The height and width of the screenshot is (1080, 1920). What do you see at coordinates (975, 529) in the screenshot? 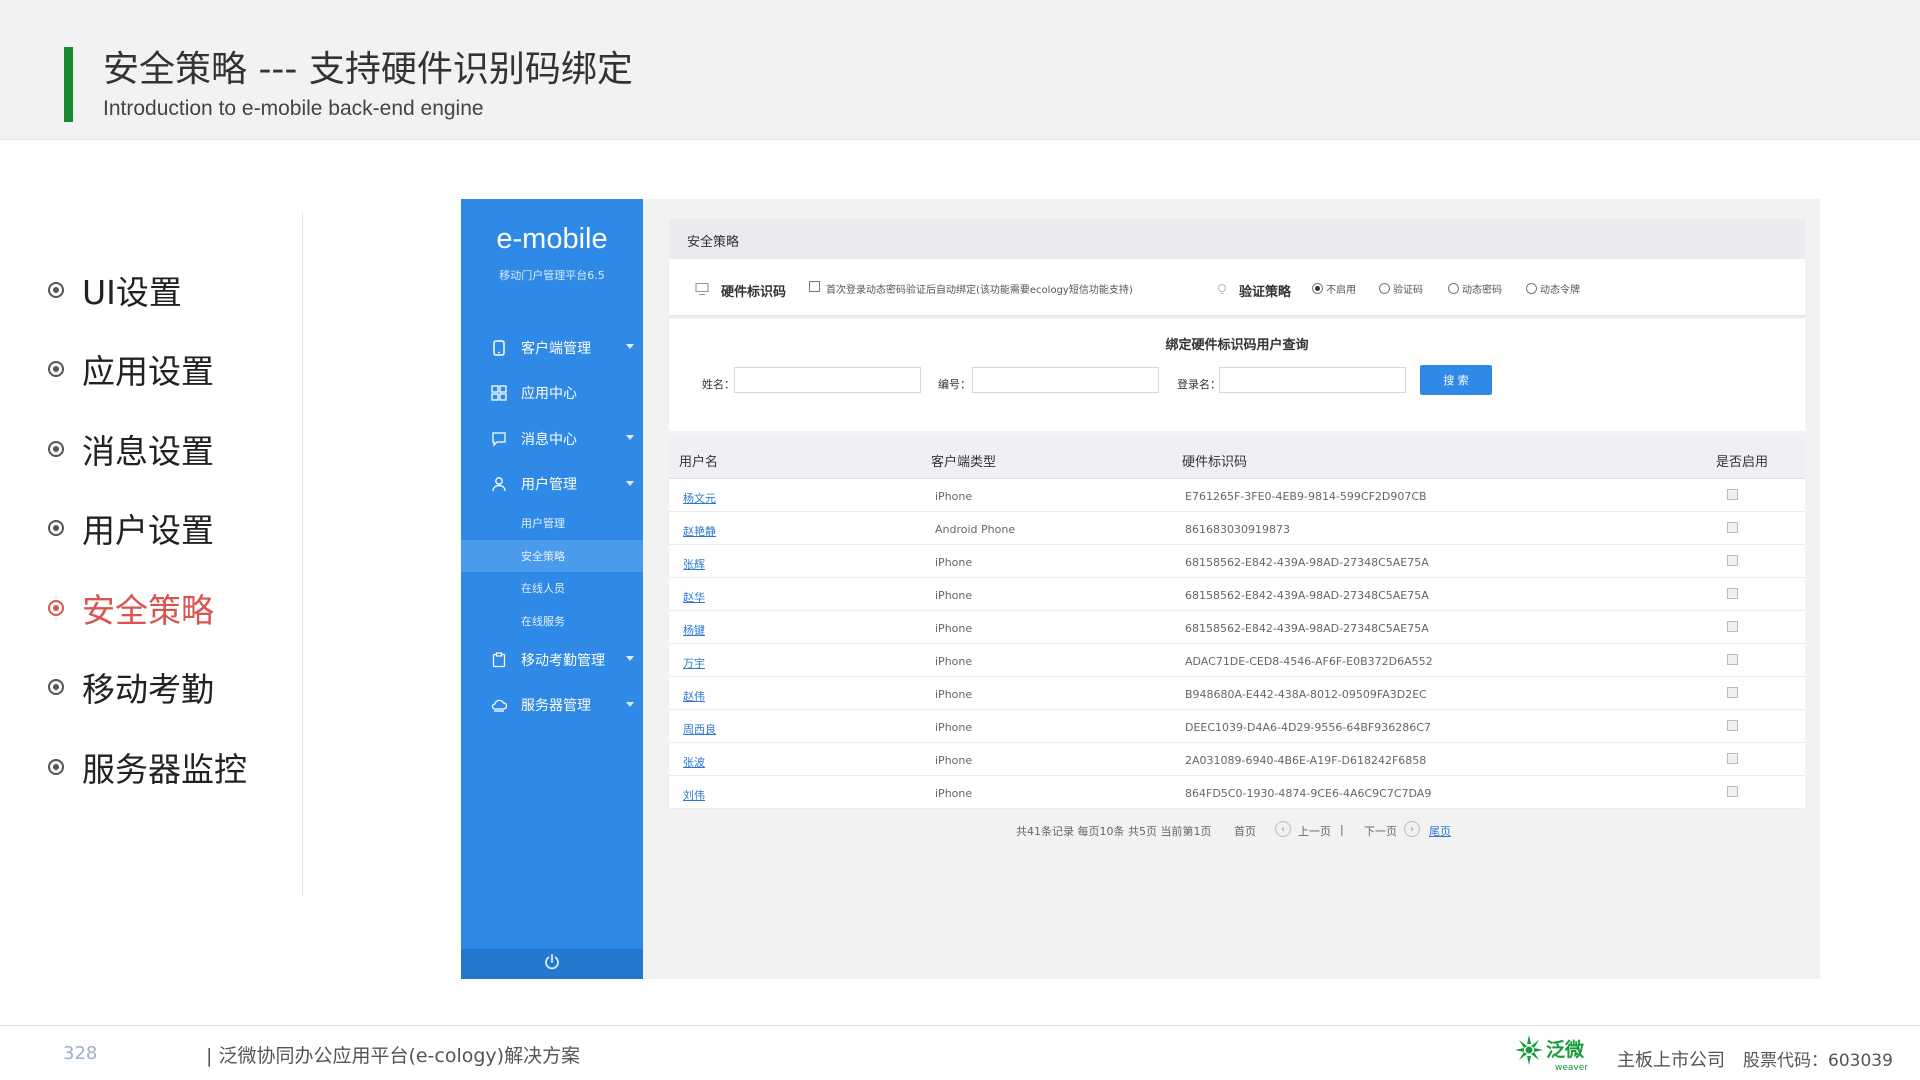
I see `client-type-cell: Android Phone` at bounding box center [975, 529].